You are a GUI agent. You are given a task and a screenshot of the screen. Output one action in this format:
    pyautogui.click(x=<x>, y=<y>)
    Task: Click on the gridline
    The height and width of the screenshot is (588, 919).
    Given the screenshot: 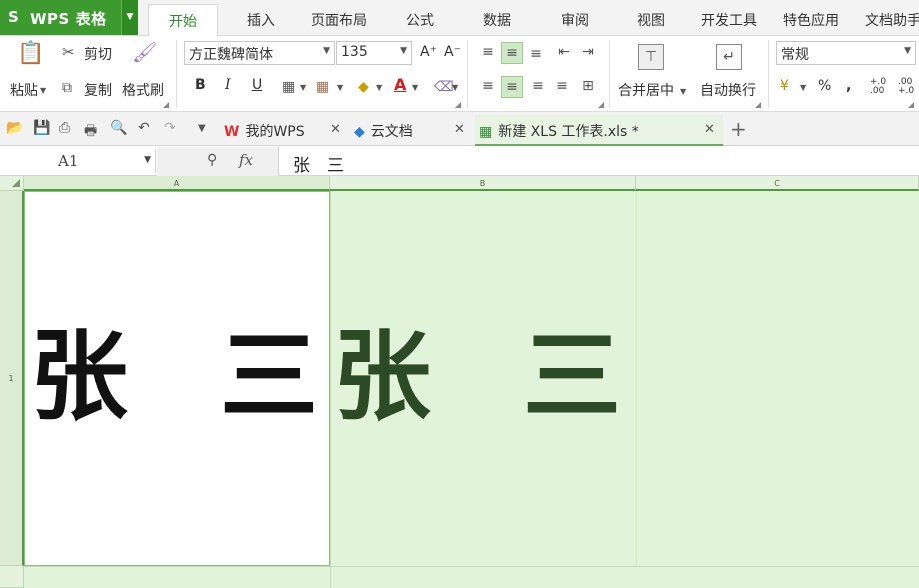 What is the action you would take?
    pyautogui.click(x=471, y=566)
    